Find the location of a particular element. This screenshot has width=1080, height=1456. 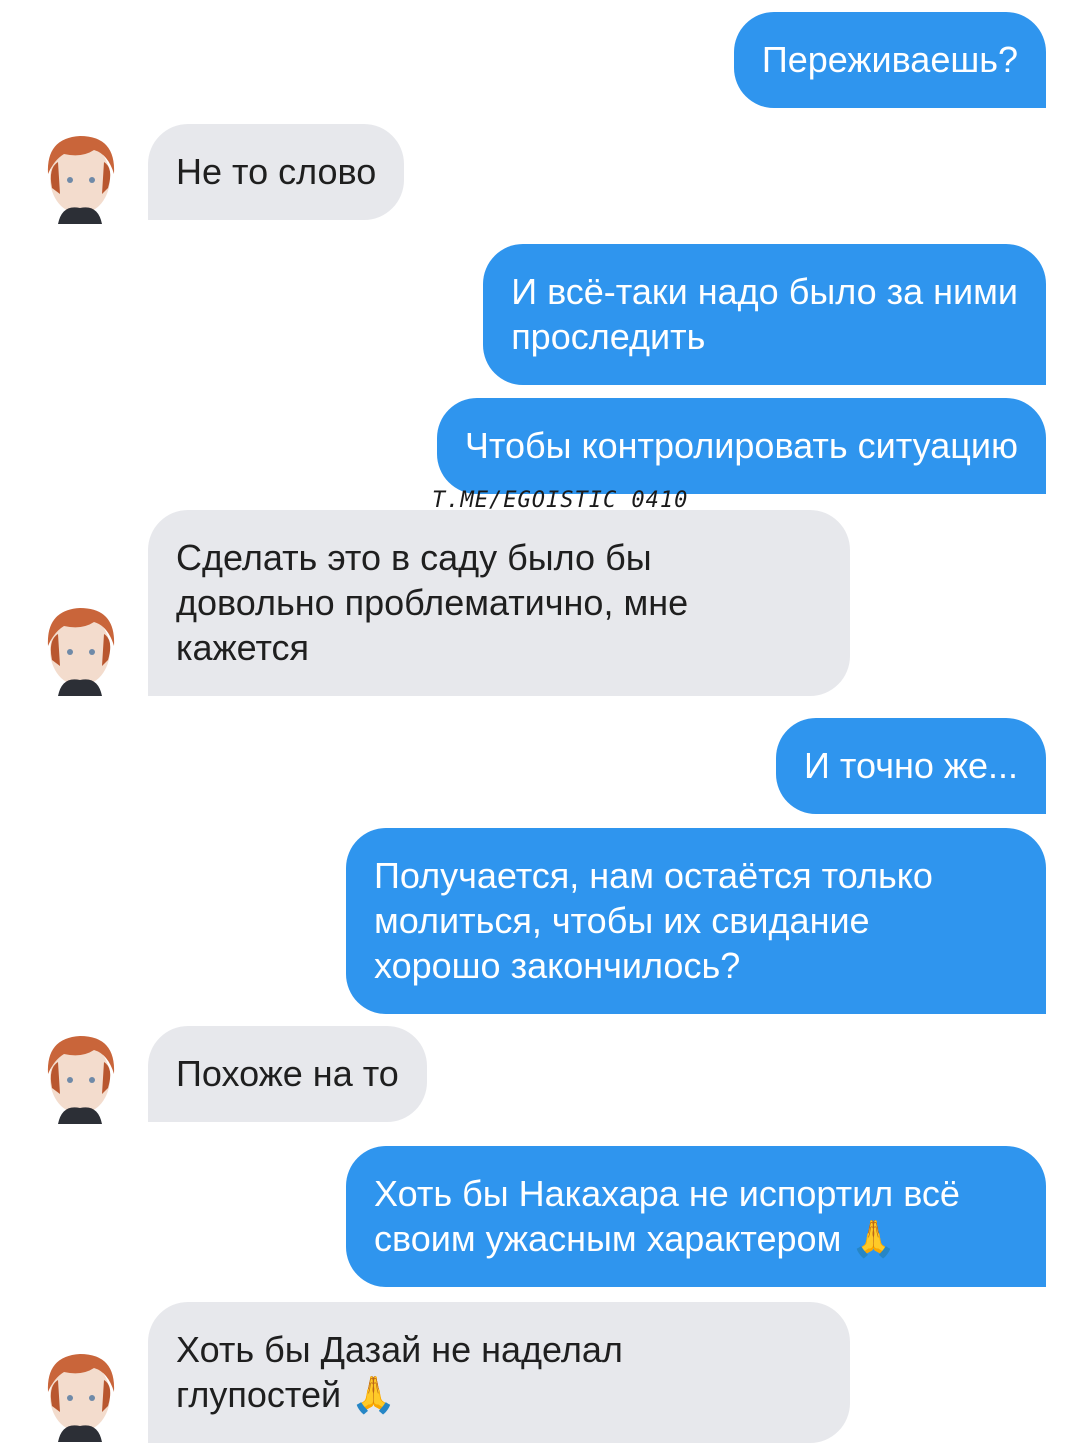

message-bubble-outgoing: И всё-таки надо было за ними проследить is located at coordinates (764, 314).